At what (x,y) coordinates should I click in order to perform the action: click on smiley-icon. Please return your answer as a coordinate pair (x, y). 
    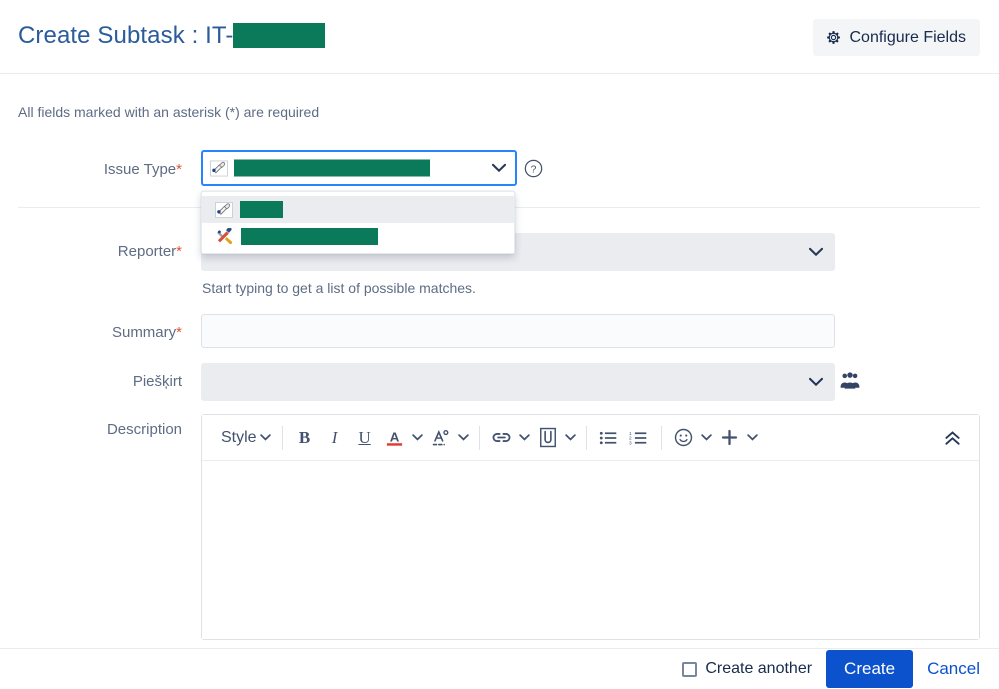
    Looking at the image, I should click on (683, 437).